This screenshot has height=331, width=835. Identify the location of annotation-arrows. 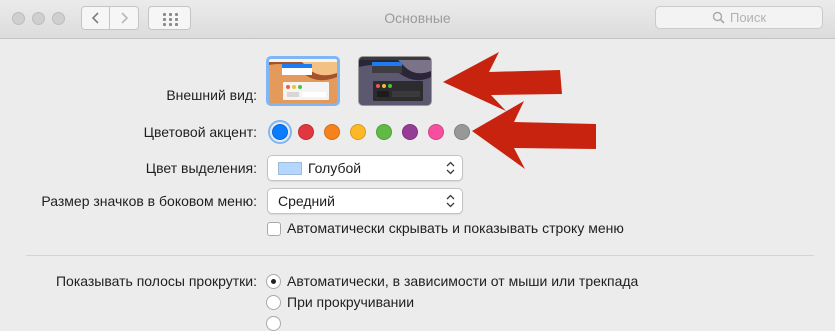
(519, 110).